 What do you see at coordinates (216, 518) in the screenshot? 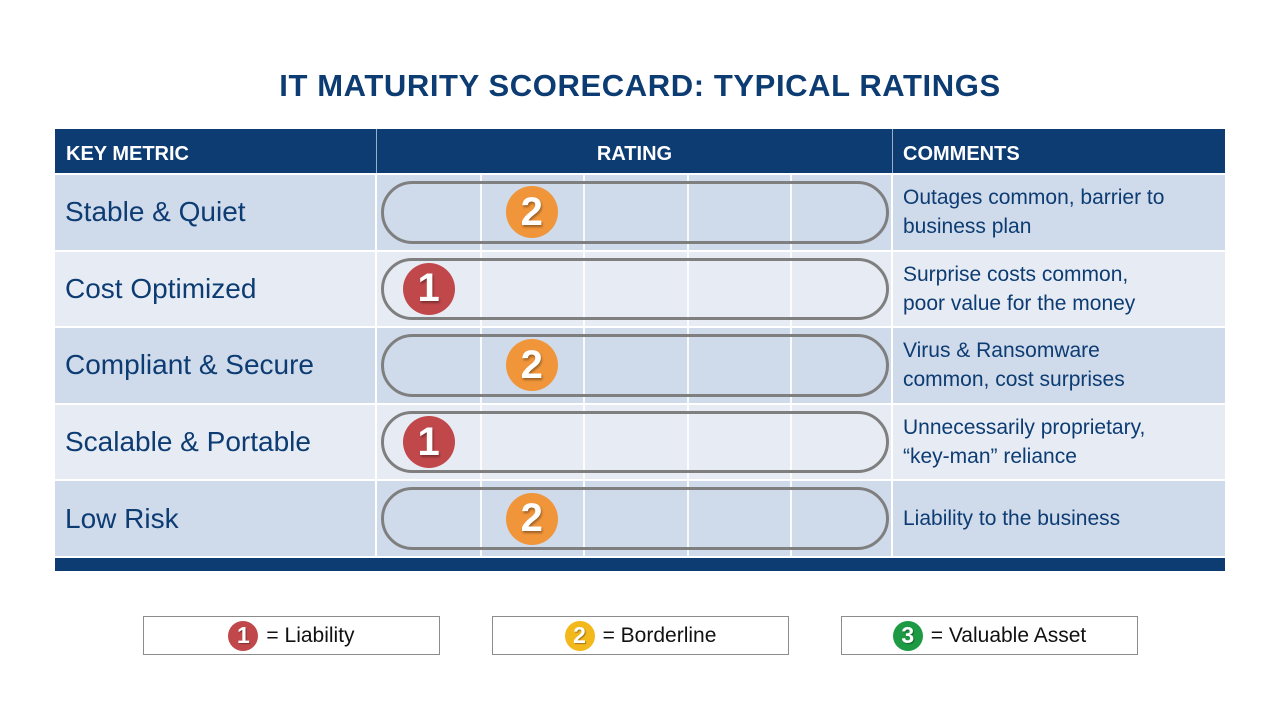
I see `metric-label: Low Risk` at bounding box center [216, 518].